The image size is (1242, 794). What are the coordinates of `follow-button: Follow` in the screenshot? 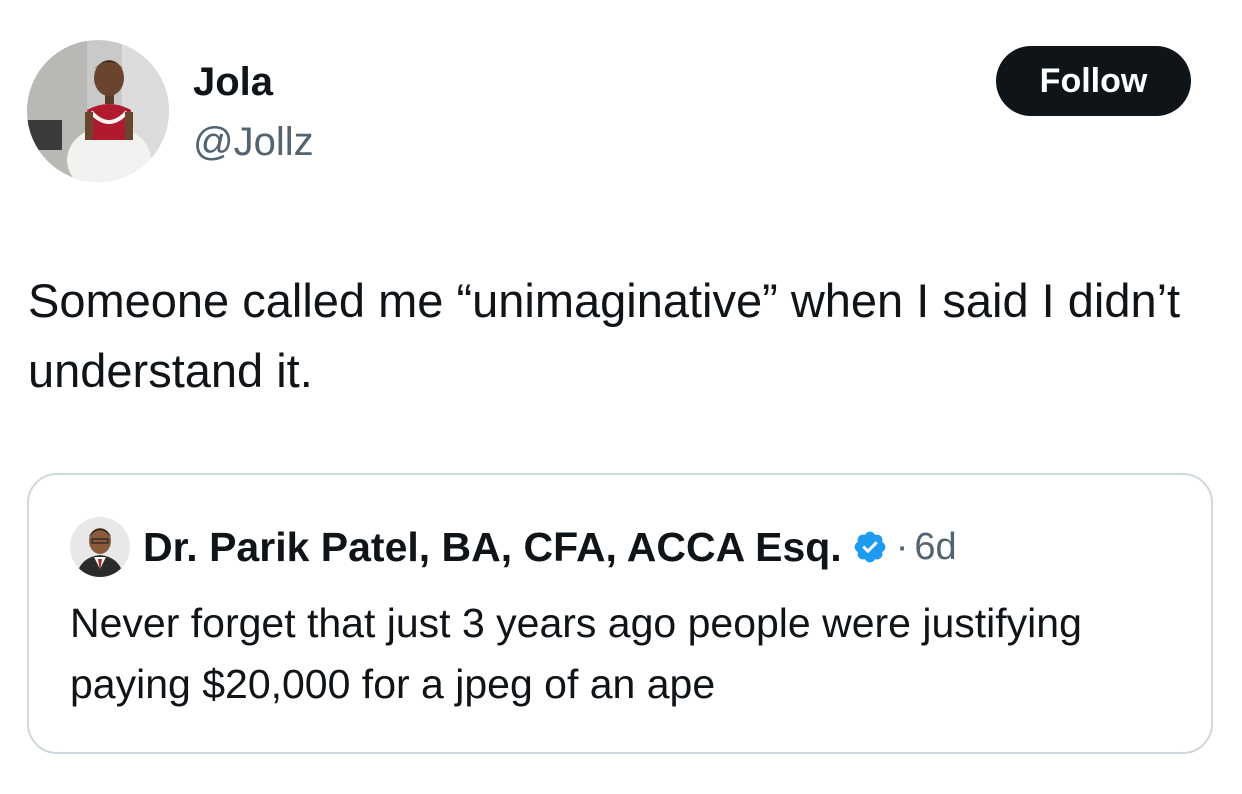 It's located at (1093, 81).